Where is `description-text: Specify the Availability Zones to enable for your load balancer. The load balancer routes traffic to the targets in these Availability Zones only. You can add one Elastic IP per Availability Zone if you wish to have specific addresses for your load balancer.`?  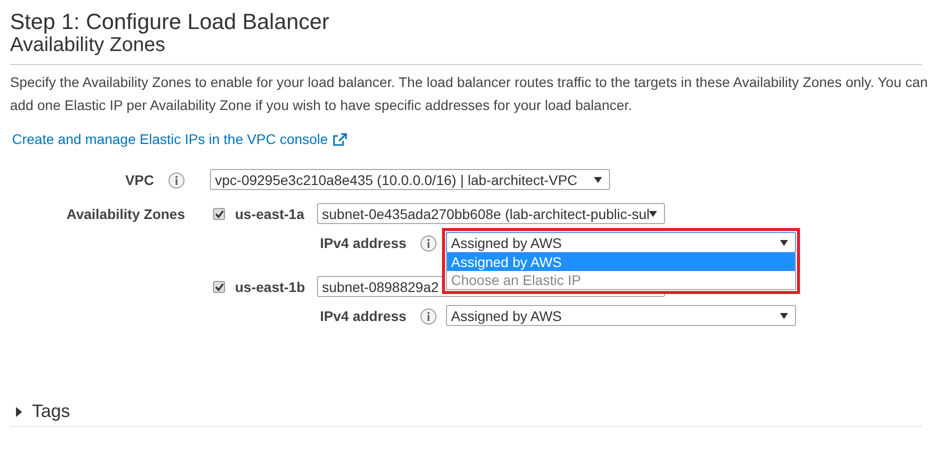 description-text: Specify the Availability Zones to enable for your load balancer. The load balancer routes traffic to the targets in these Availability Zones only. You can add one Elastic IP per Availability Zone if you wish to have specific addresses for your load balancer. is located at coordinates (469, 94).